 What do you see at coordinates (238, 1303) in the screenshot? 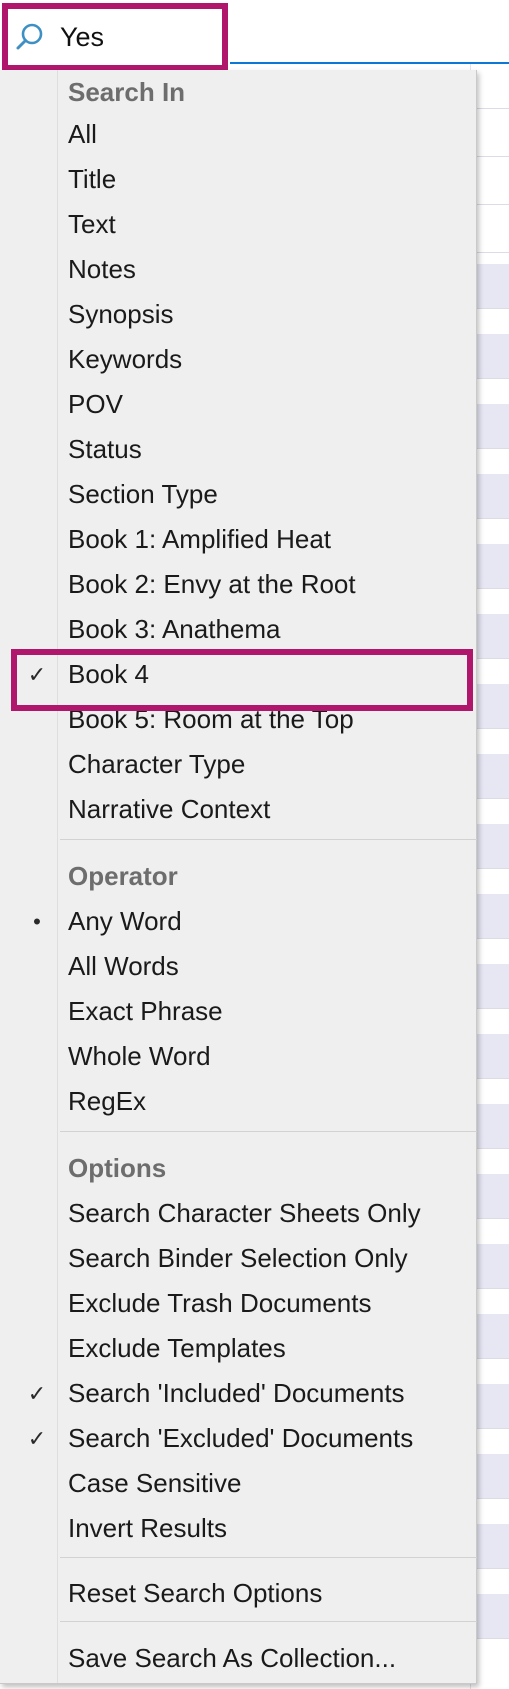
I see `menu-item-exclude-trash-documents: Exclude Trash Documents` at bounding box center [238, 1303].